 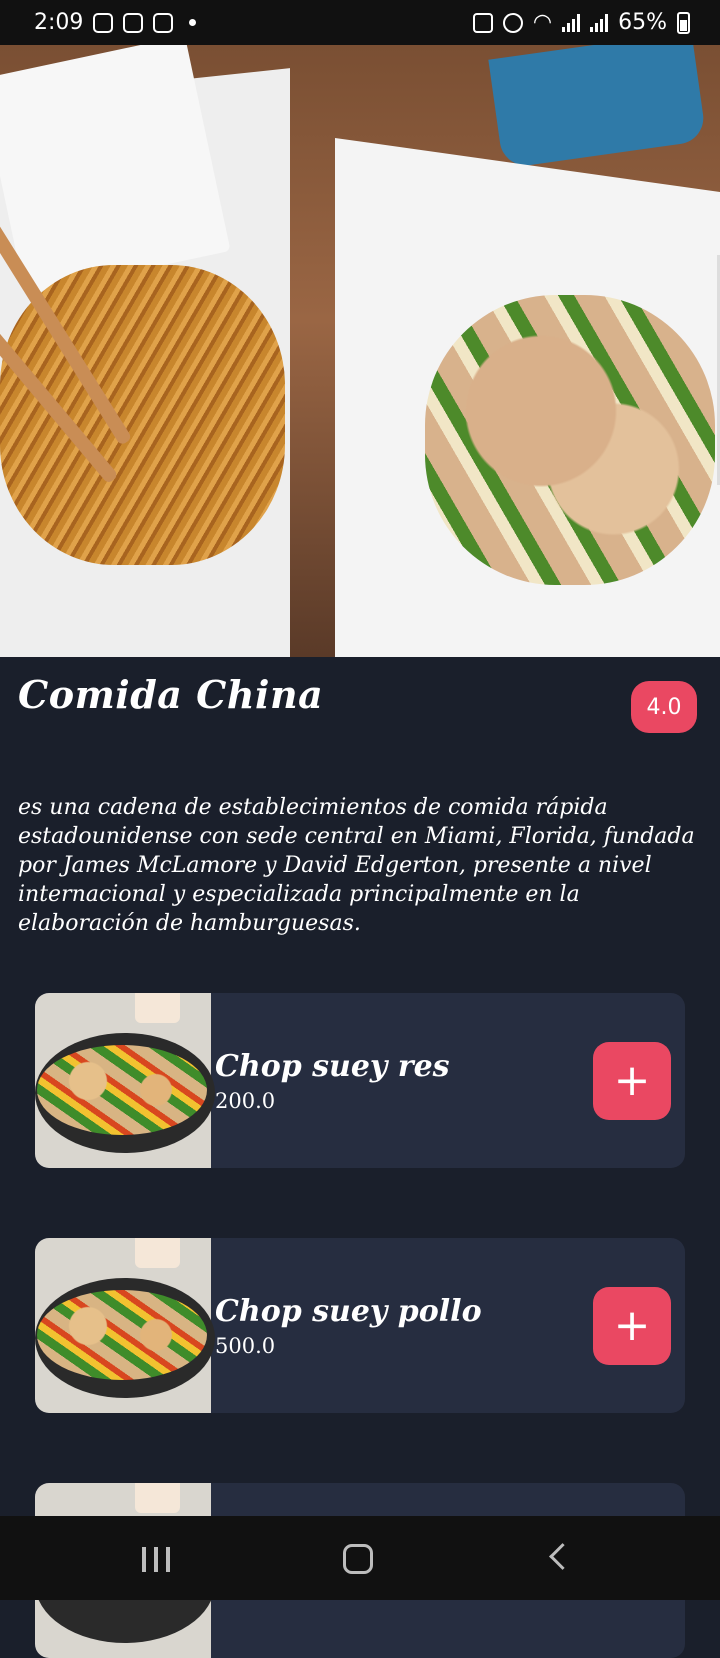 I want to click on battery-percent: 65%, so click(x=642, y=22).